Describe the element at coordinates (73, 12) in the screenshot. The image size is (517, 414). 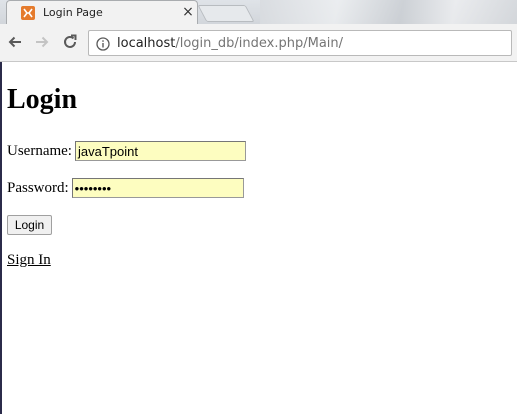
I see `tab-title: Login Page` at that location.